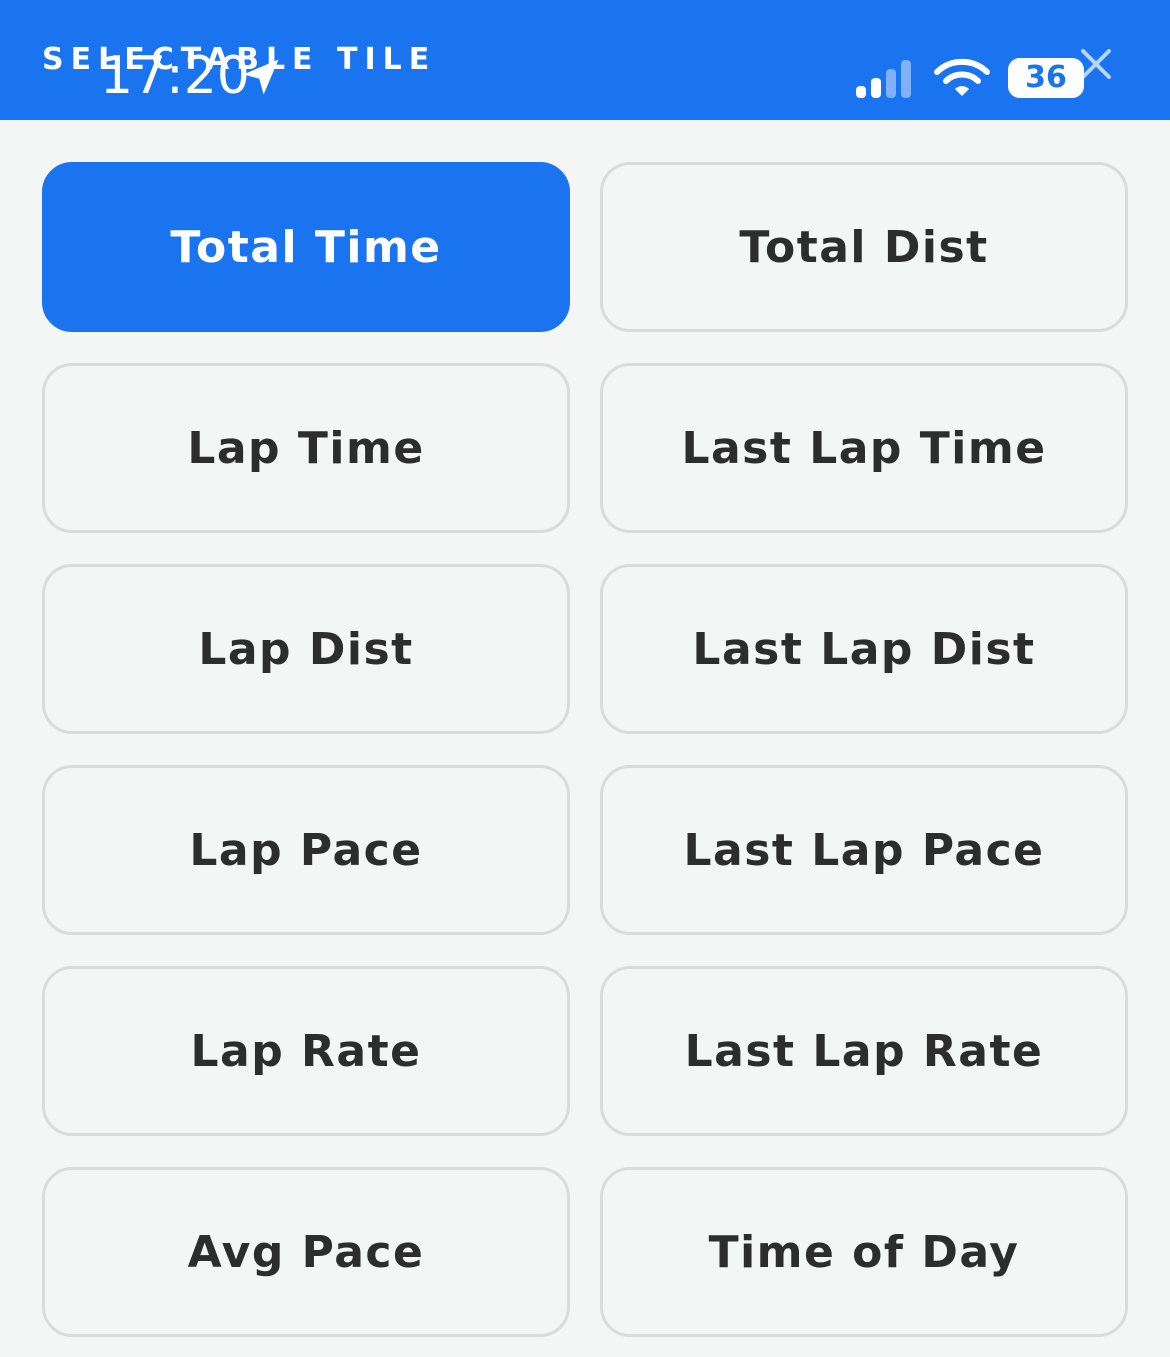 The width and height of the screenshot is (1170, 1357). Describe the element at coordinates (864, 448) in the screenshot. I see `tile-last-lap-time: Last Lap Time` at that location.